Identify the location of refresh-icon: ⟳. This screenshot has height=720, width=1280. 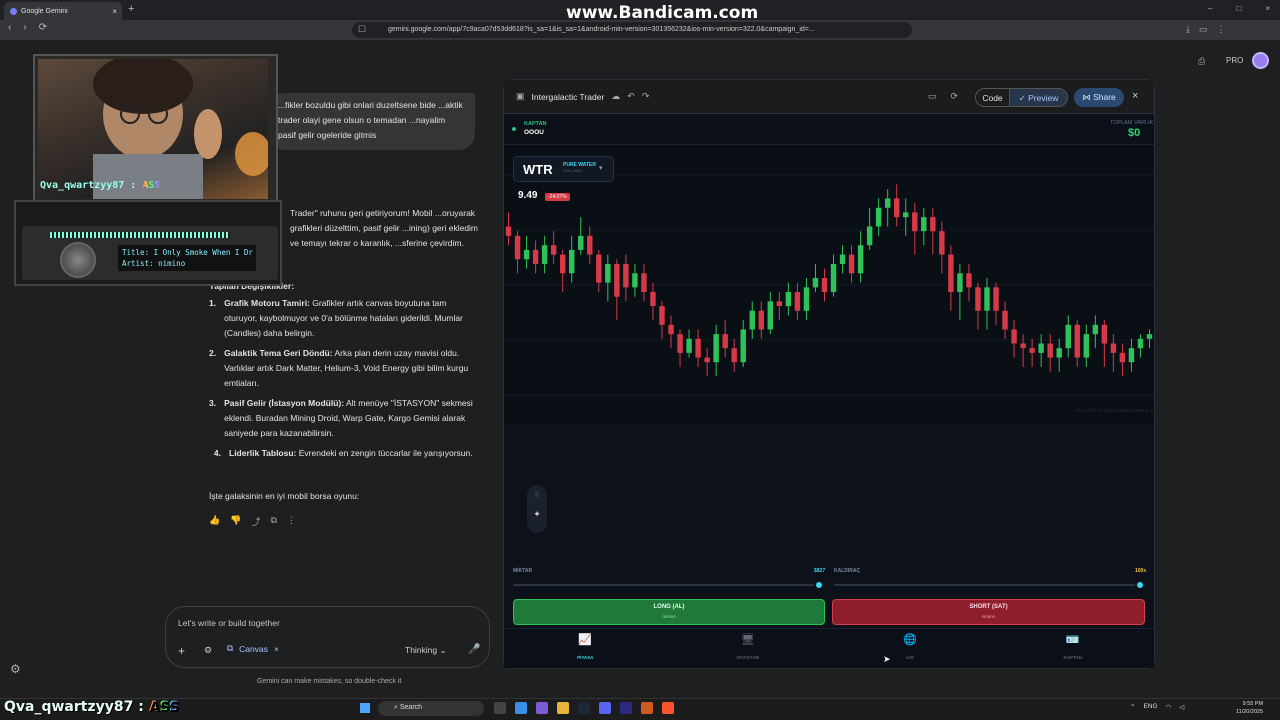
(955, 96).